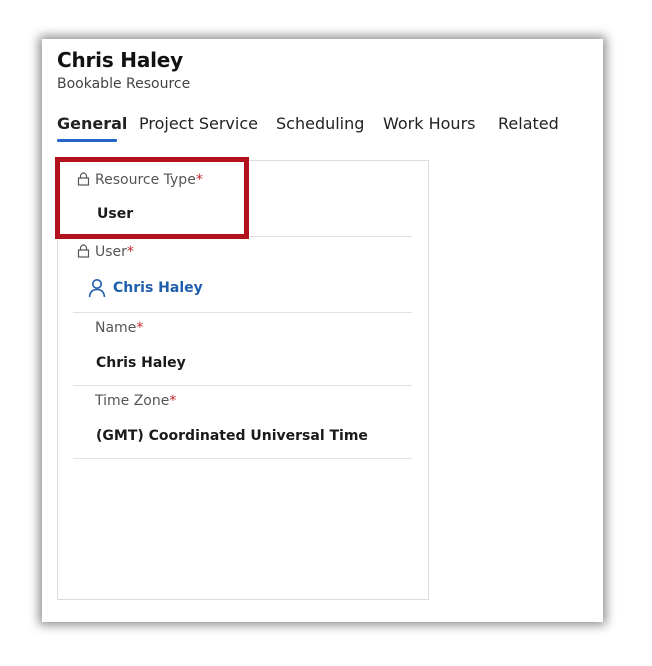 The width and height of the screenshot is (652, 666). I want to click on tab-work-hours: Work Hours, so click(429, 123).